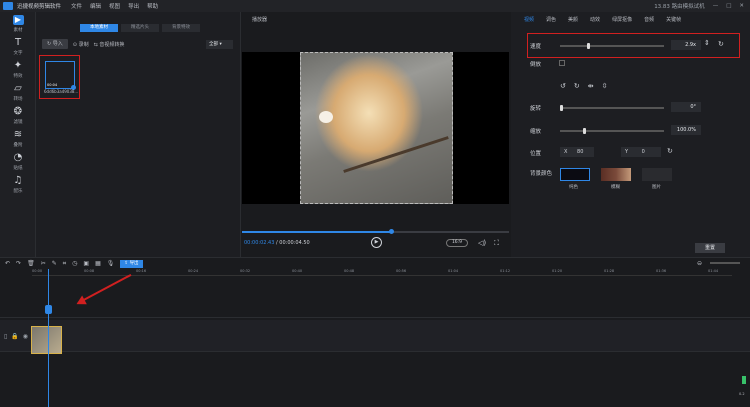 This screenshot has height=407, width=750. What do you see at coordinates (18, 263) in the screenshot?
I see `redo-icon: ↷` at bounding box center [18, 263].